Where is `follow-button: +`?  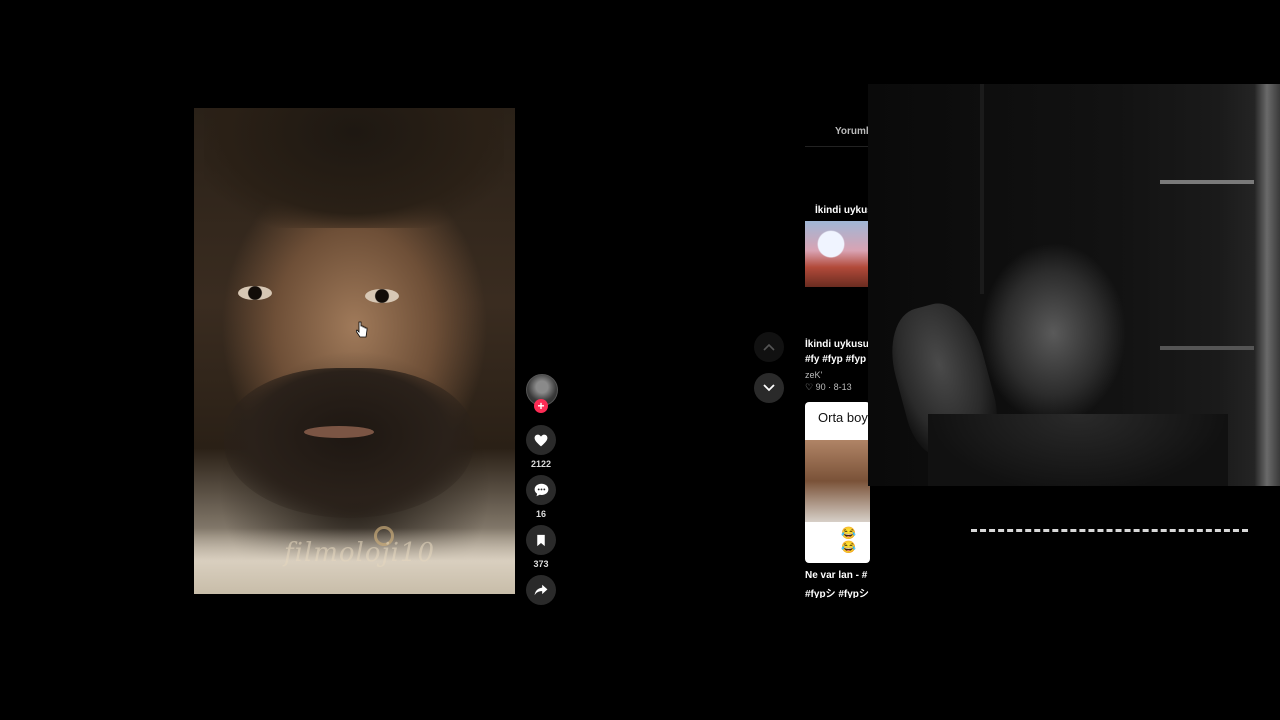 follow-button: + is located at coordinates (541, 406).